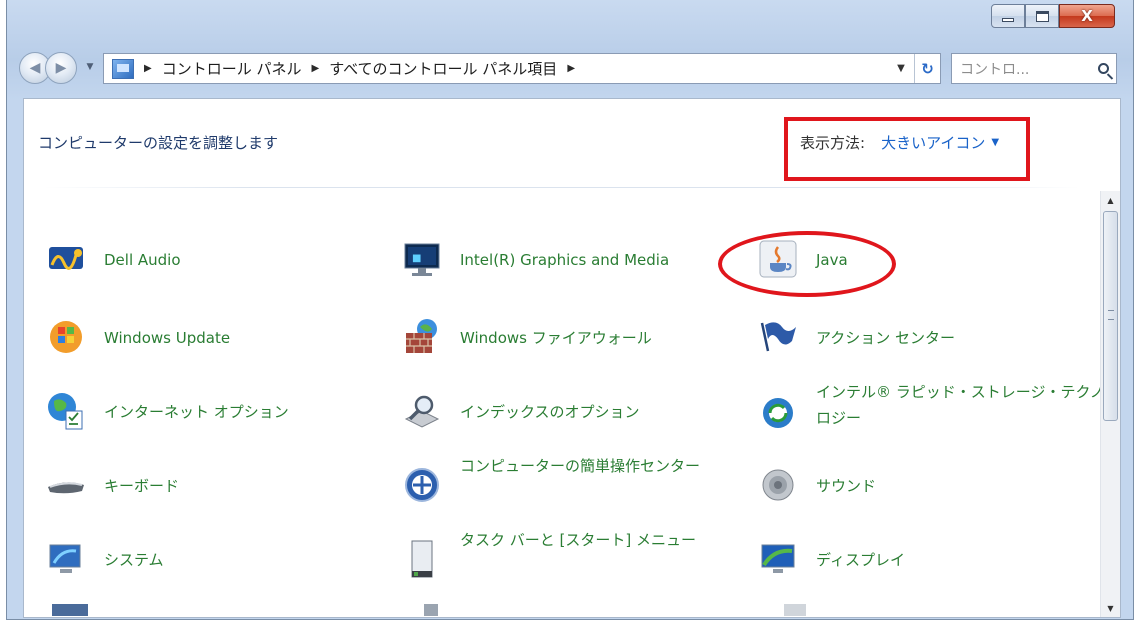 The image size is (1138, 622). I want to click on item-label: サウンド, so click(846, 486).